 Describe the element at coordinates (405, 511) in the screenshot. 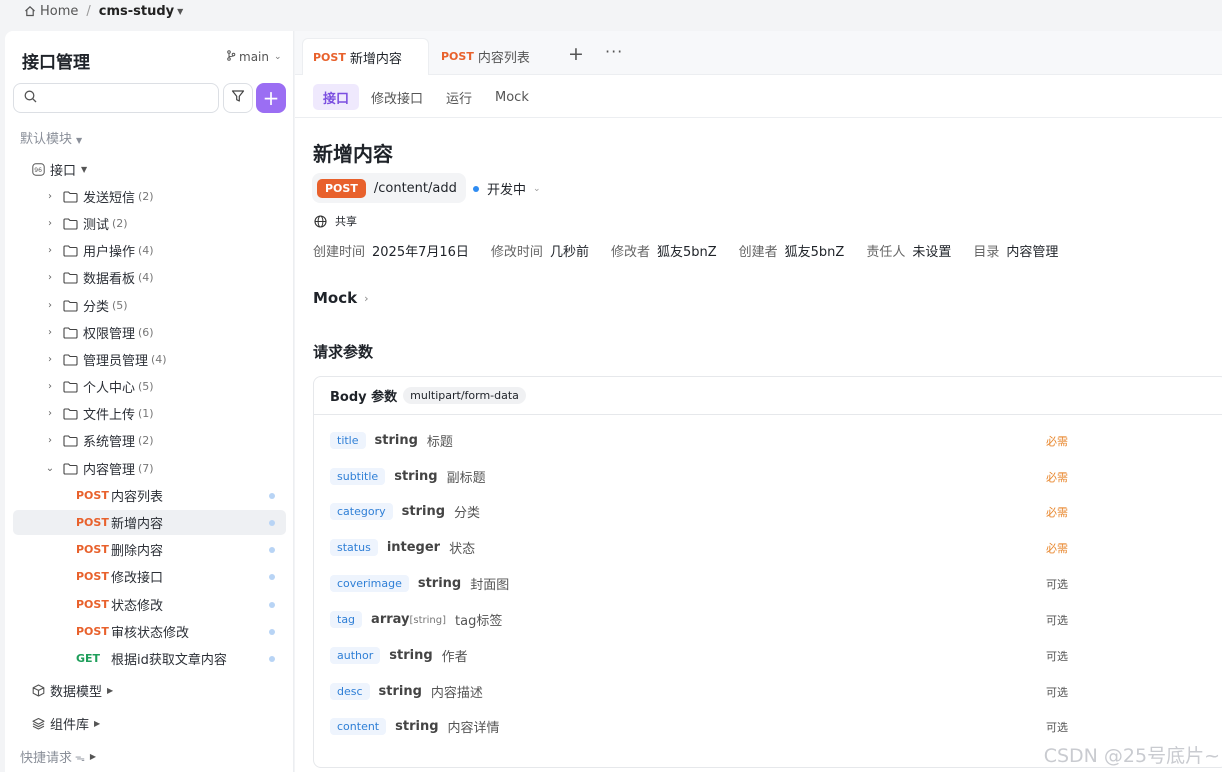

I see `param-row: category string 分类` at that location.